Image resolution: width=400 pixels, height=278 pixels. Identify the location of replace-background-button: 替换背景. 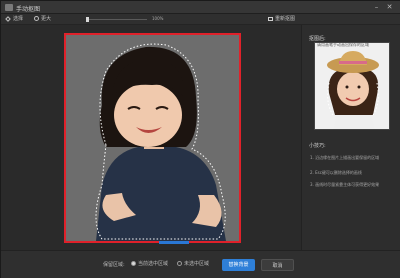
(238, 265).